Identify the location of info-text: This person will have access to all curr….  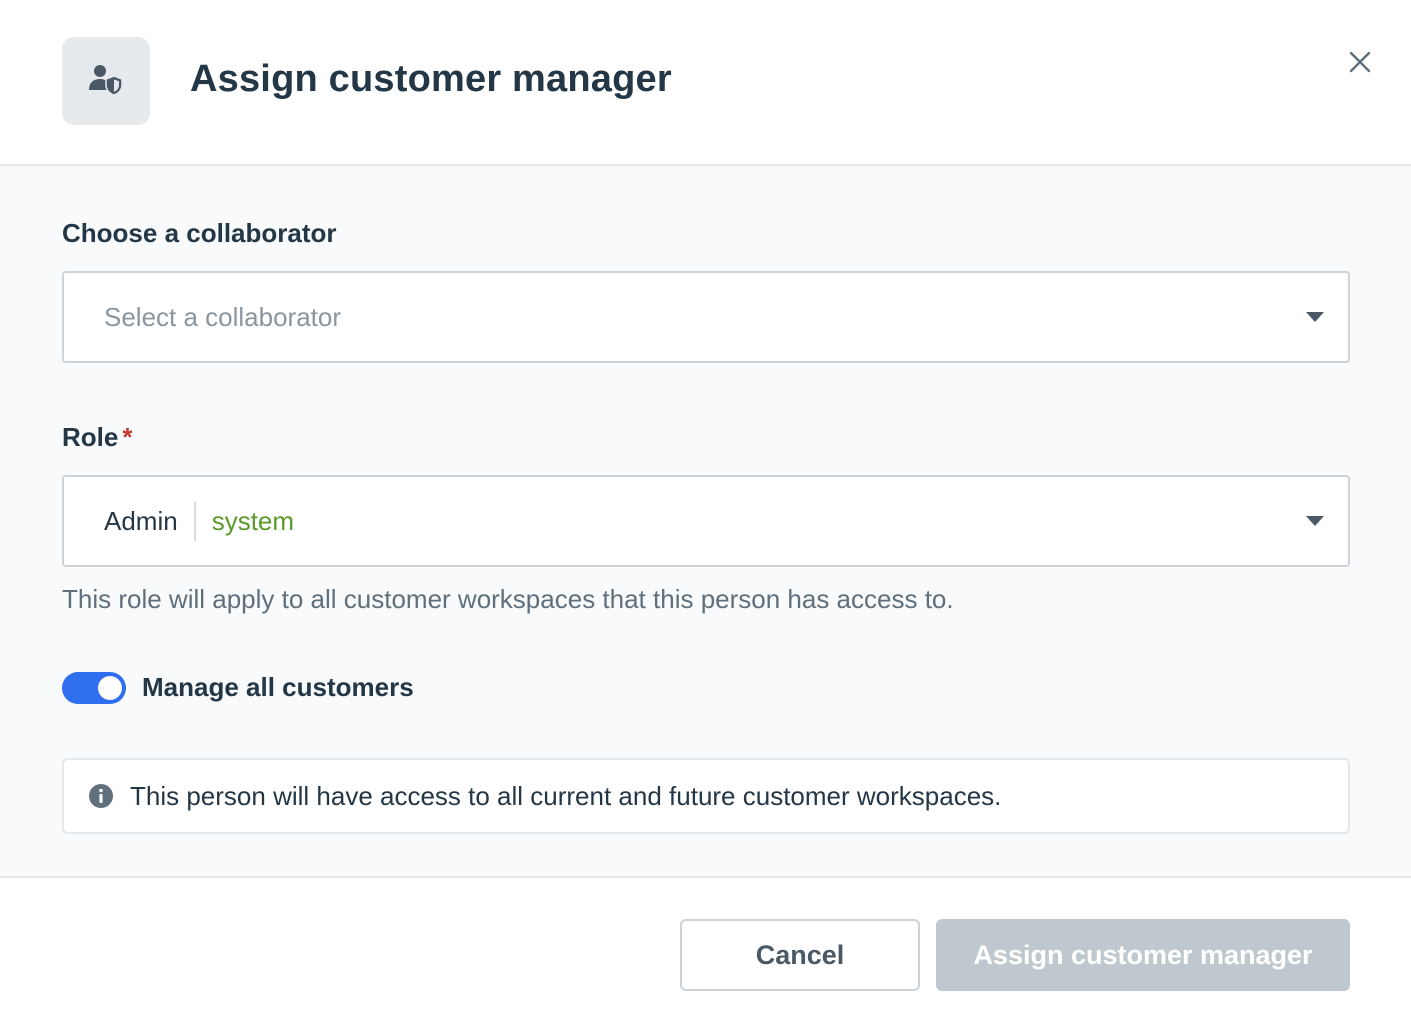
(566, 795).